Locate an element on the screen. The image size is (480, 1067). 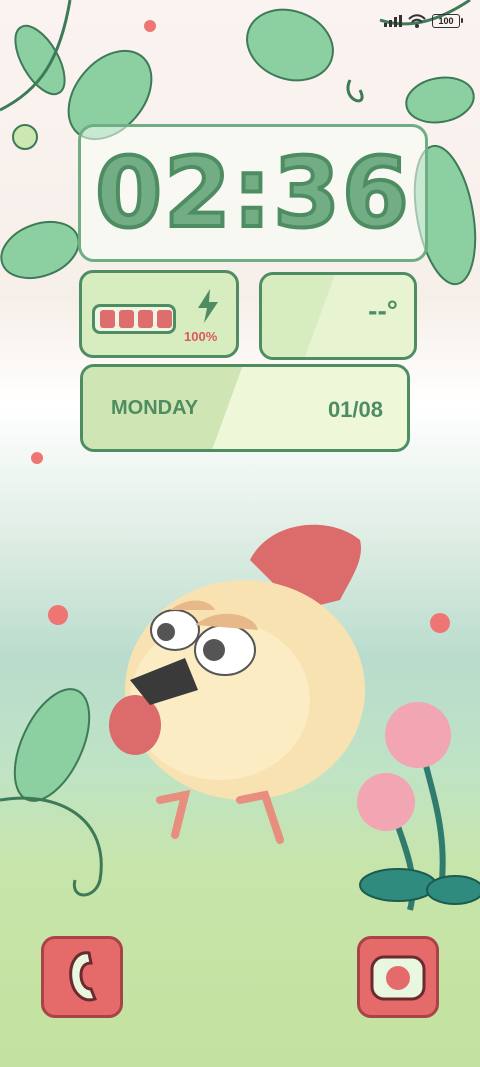
lightning-bolt-icon is located at coordinates (208, 306).